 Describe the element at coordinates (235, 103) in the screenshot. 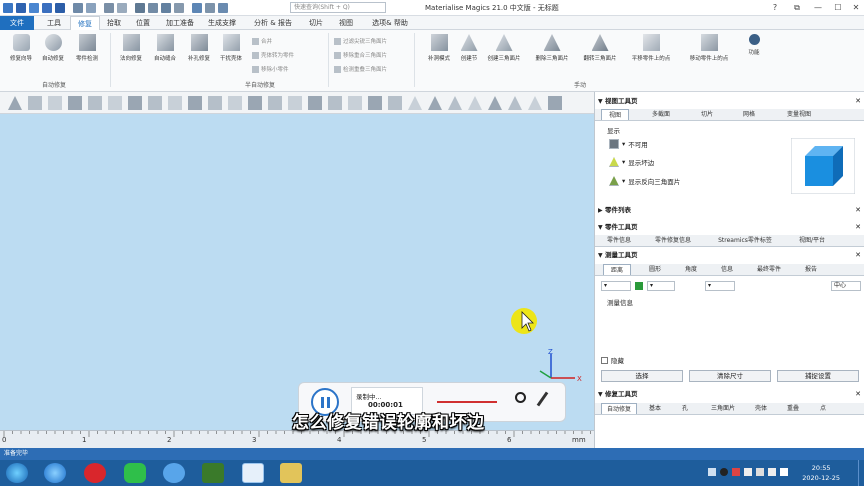

I see `fan-tool-icon` at that location.